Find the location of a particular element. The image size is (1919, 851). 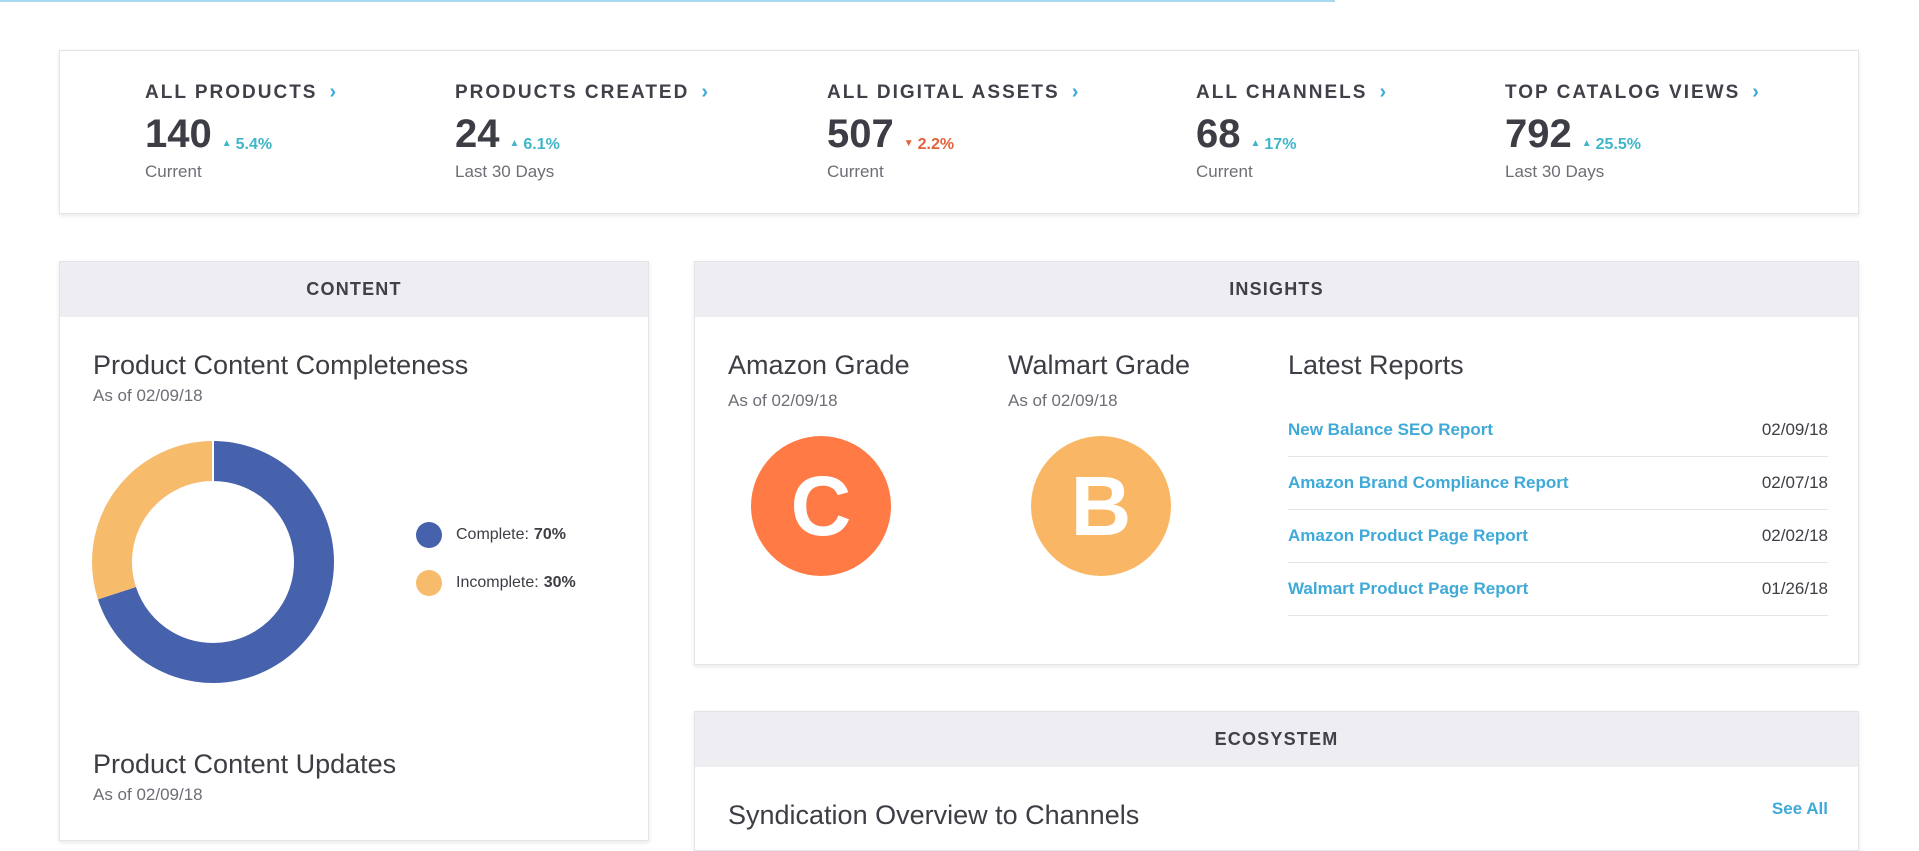

see-all-link: See All is located at coordinates (1800, 809).